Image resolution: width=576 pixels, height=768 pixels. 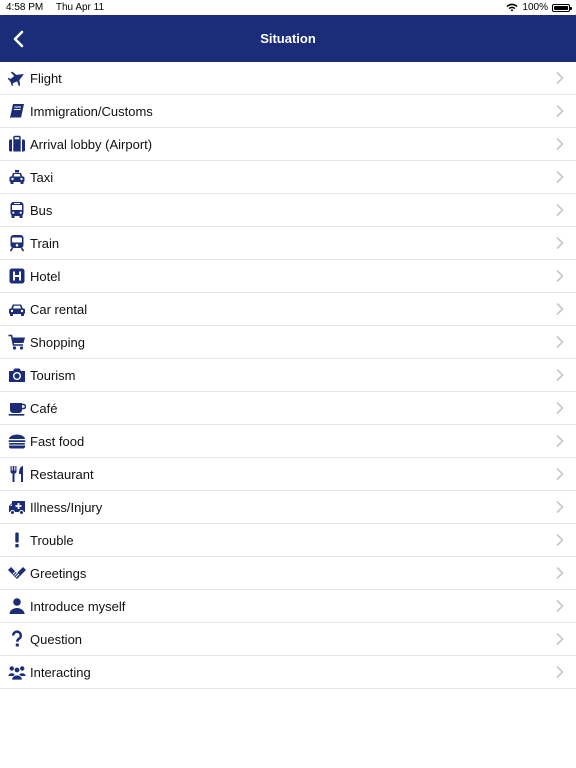 I want to click on user-icon, so click(x=17, y=606).